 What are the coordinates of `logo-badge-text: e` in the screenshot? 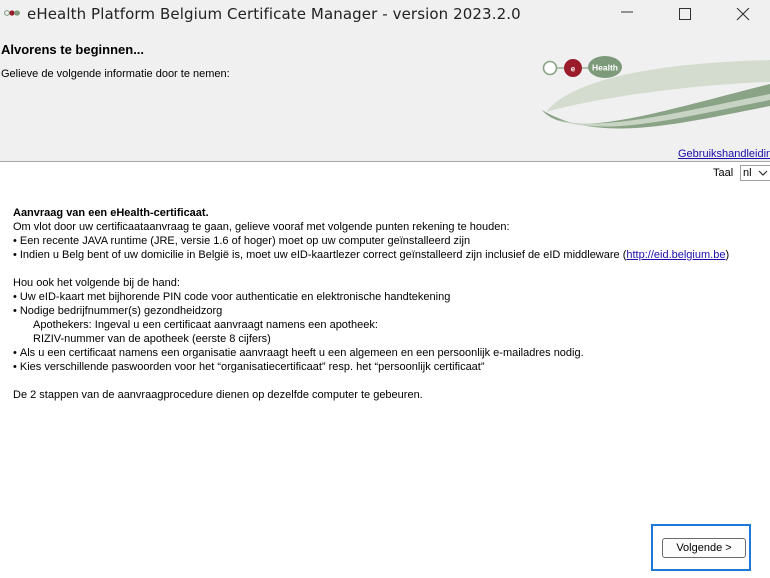 It's located at (573, 69).